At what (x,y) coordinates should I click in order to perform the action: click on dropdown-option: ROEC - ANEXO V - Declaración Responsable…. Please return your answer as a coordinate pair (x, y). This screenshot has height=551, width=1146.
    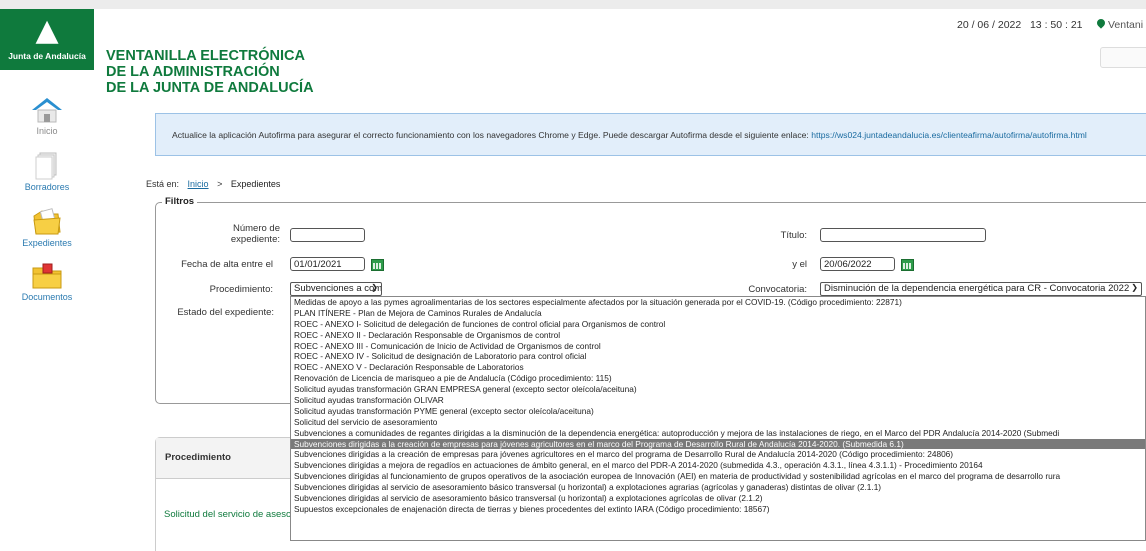
    Looking at the image, I should click on (718, 367).